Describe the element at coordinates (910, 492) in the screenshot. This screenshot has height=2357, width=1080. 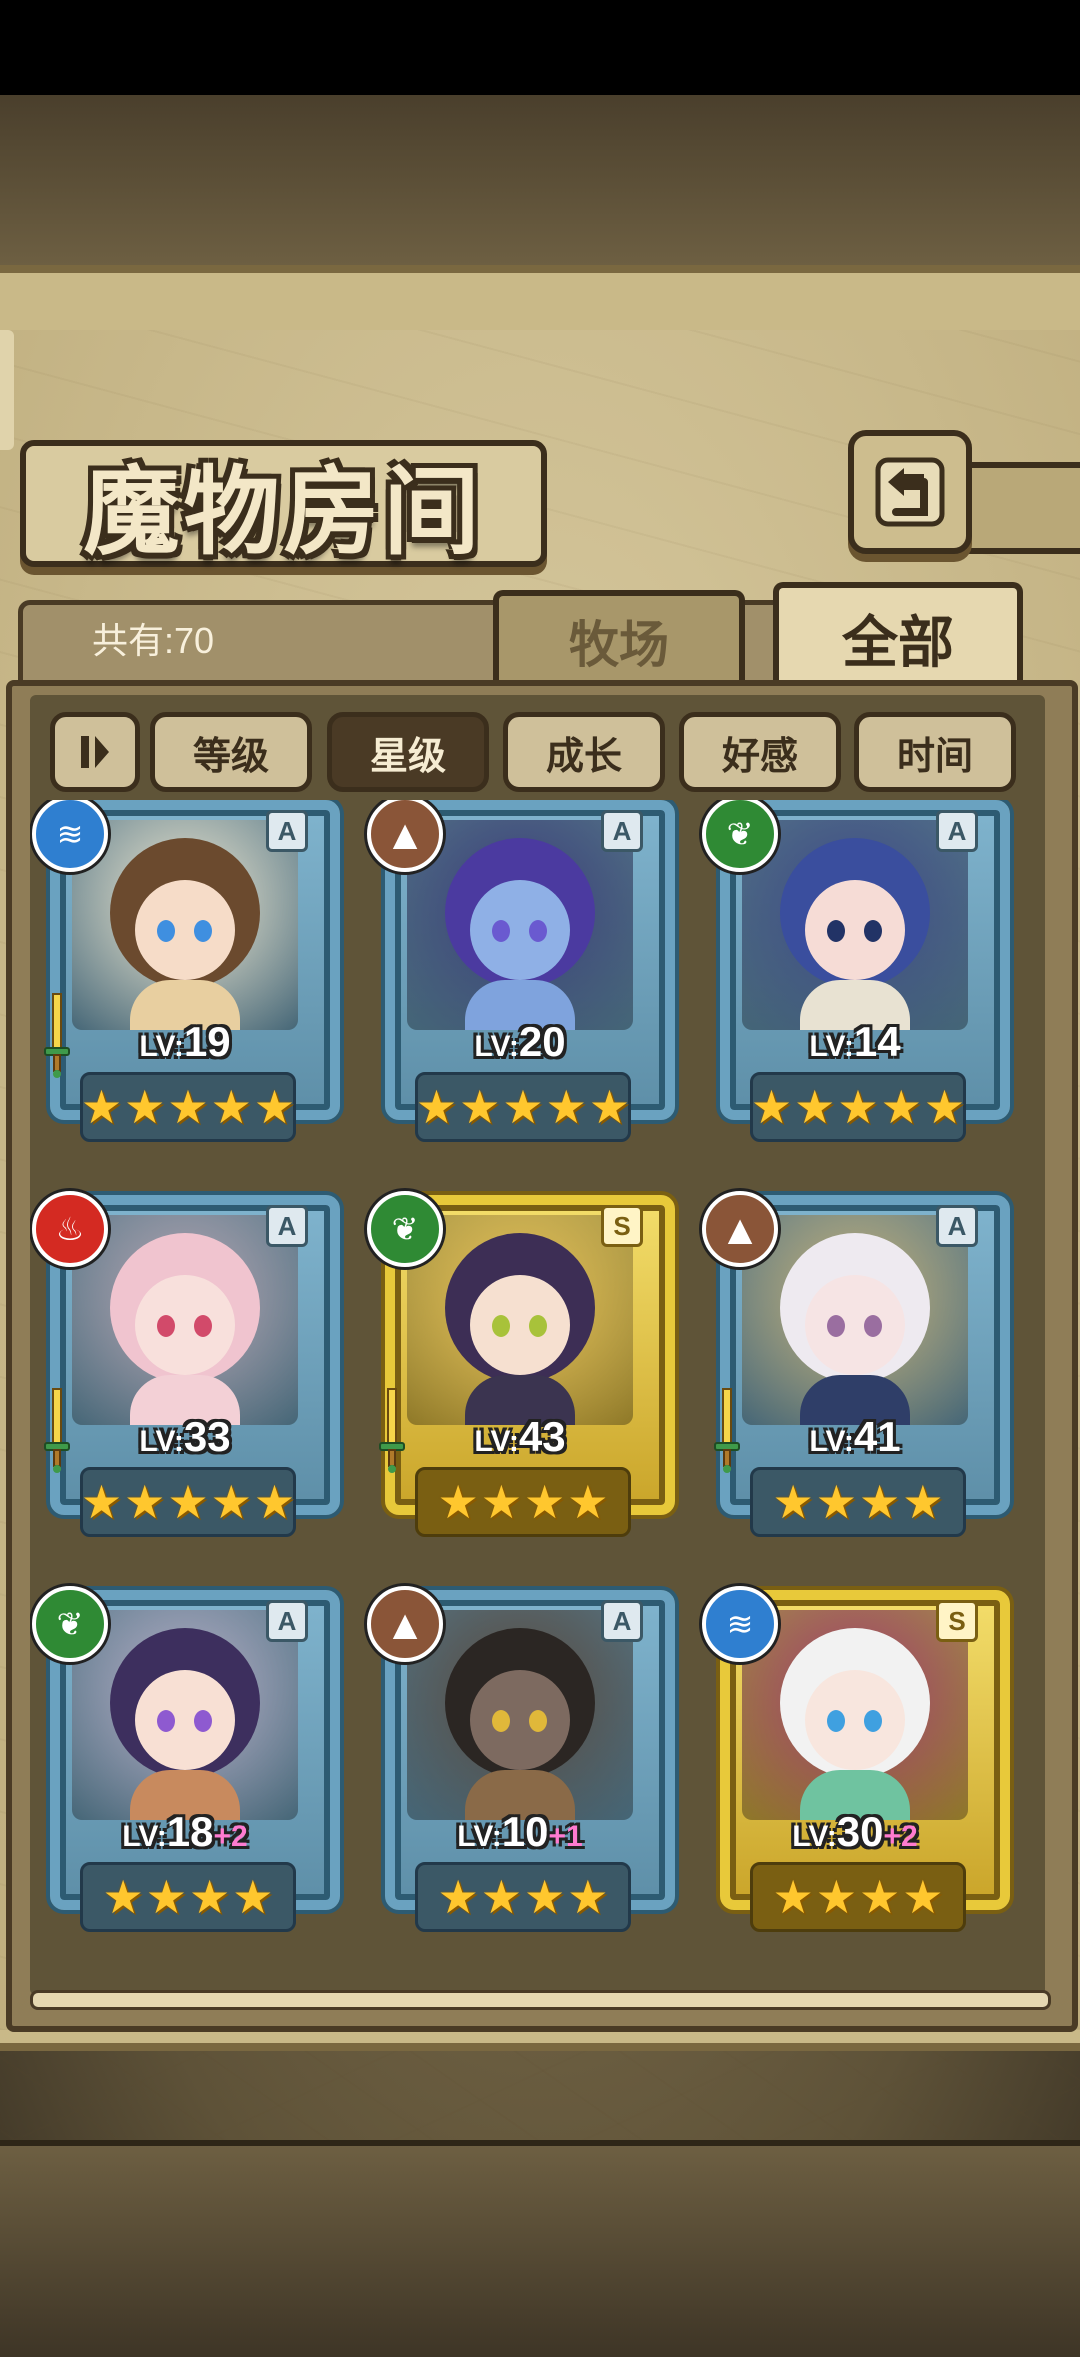
I see `back-button` at that location.